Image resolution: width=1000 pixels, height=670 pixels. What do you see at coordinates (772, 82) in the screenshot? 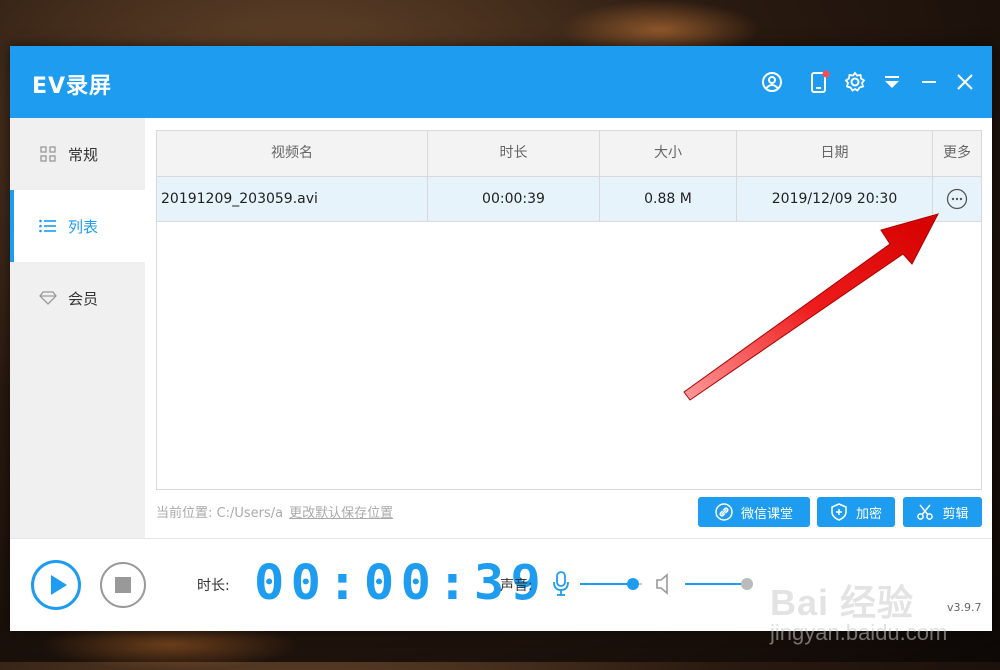
I see `user-icon` at bounding box center [772, 82].